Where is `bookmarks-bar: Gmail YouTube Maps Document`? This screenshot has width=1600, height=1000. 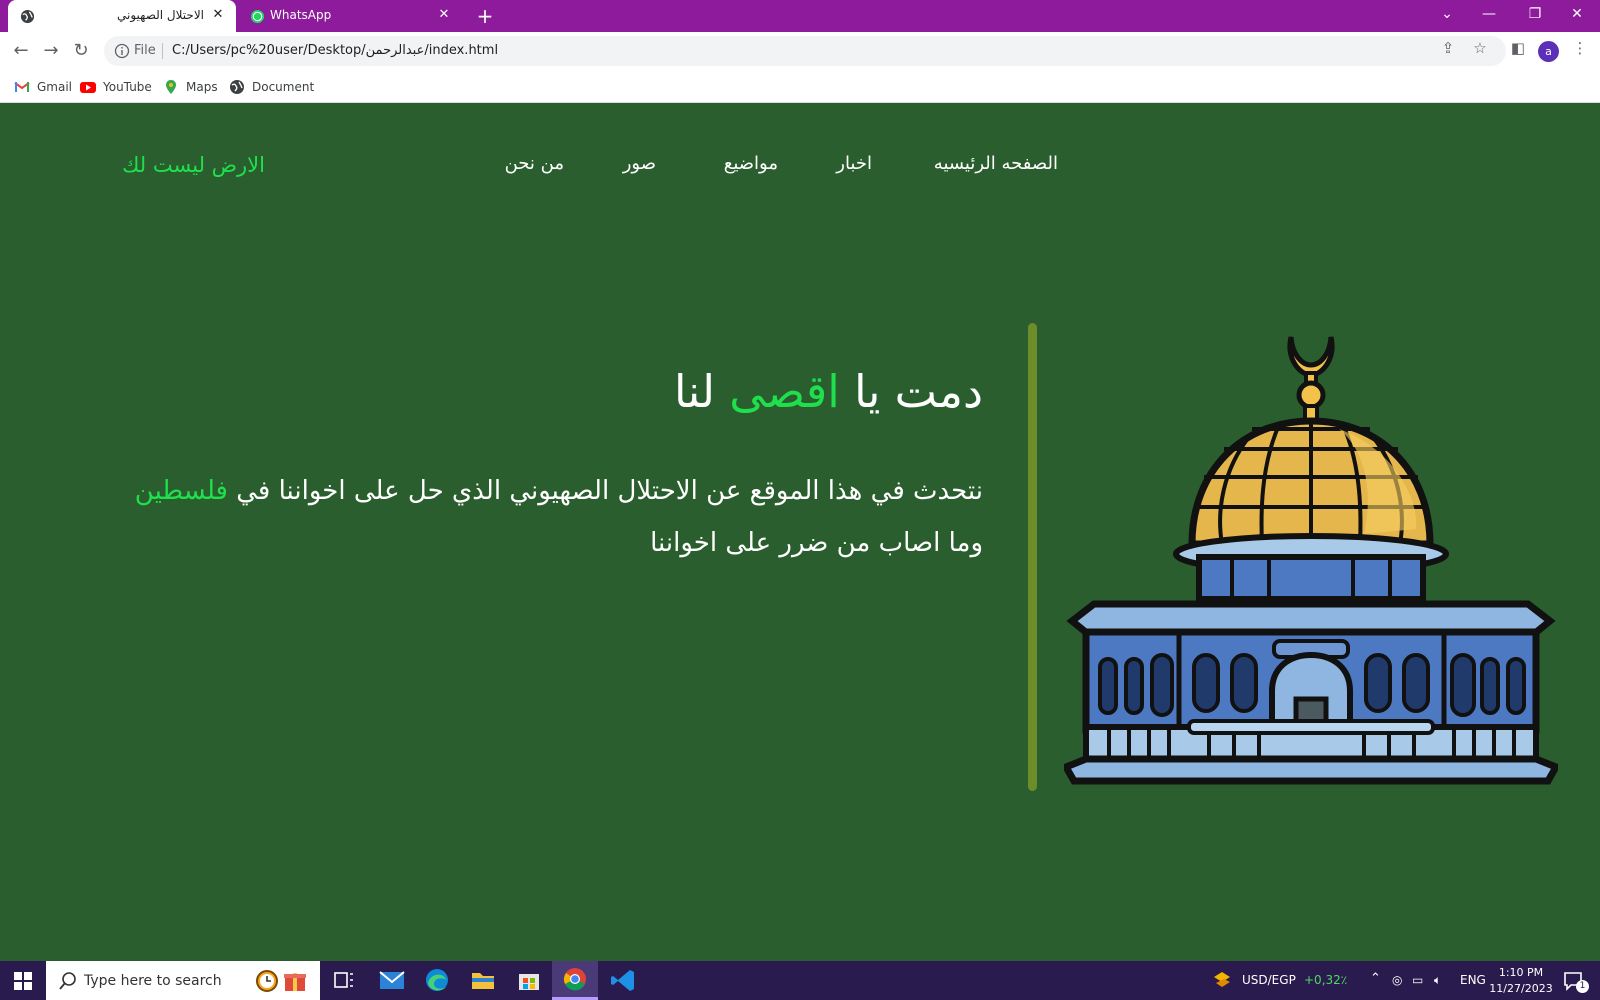
bookmarks-bar: Gmail YouTube Maps Document is located at coordinates (800, 86).